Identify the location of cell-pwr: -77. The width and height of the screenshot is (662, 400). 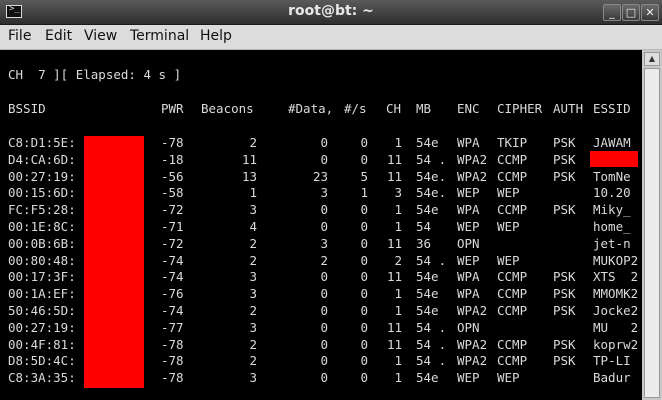
(172, 327).